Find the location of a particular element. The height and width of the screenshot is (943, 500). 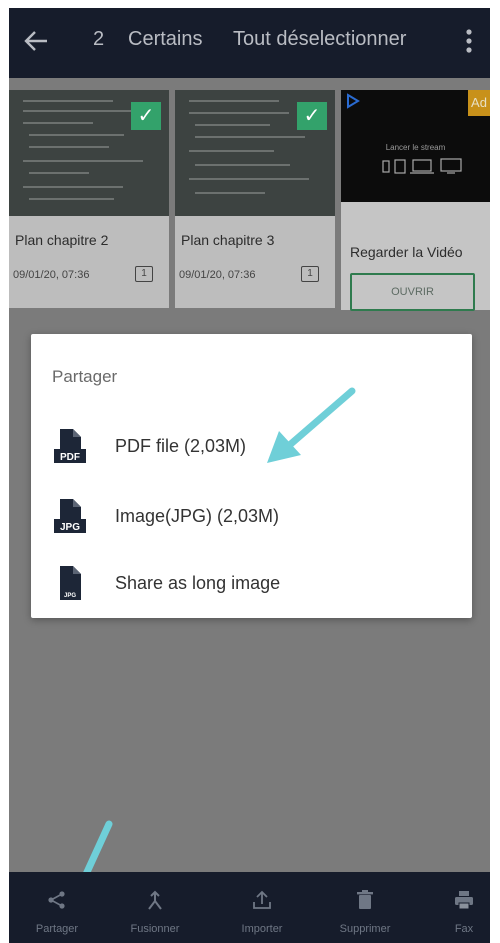

selection-toolbar: 2 Certains Tout déselectionner is located at coordinates (249, 43).